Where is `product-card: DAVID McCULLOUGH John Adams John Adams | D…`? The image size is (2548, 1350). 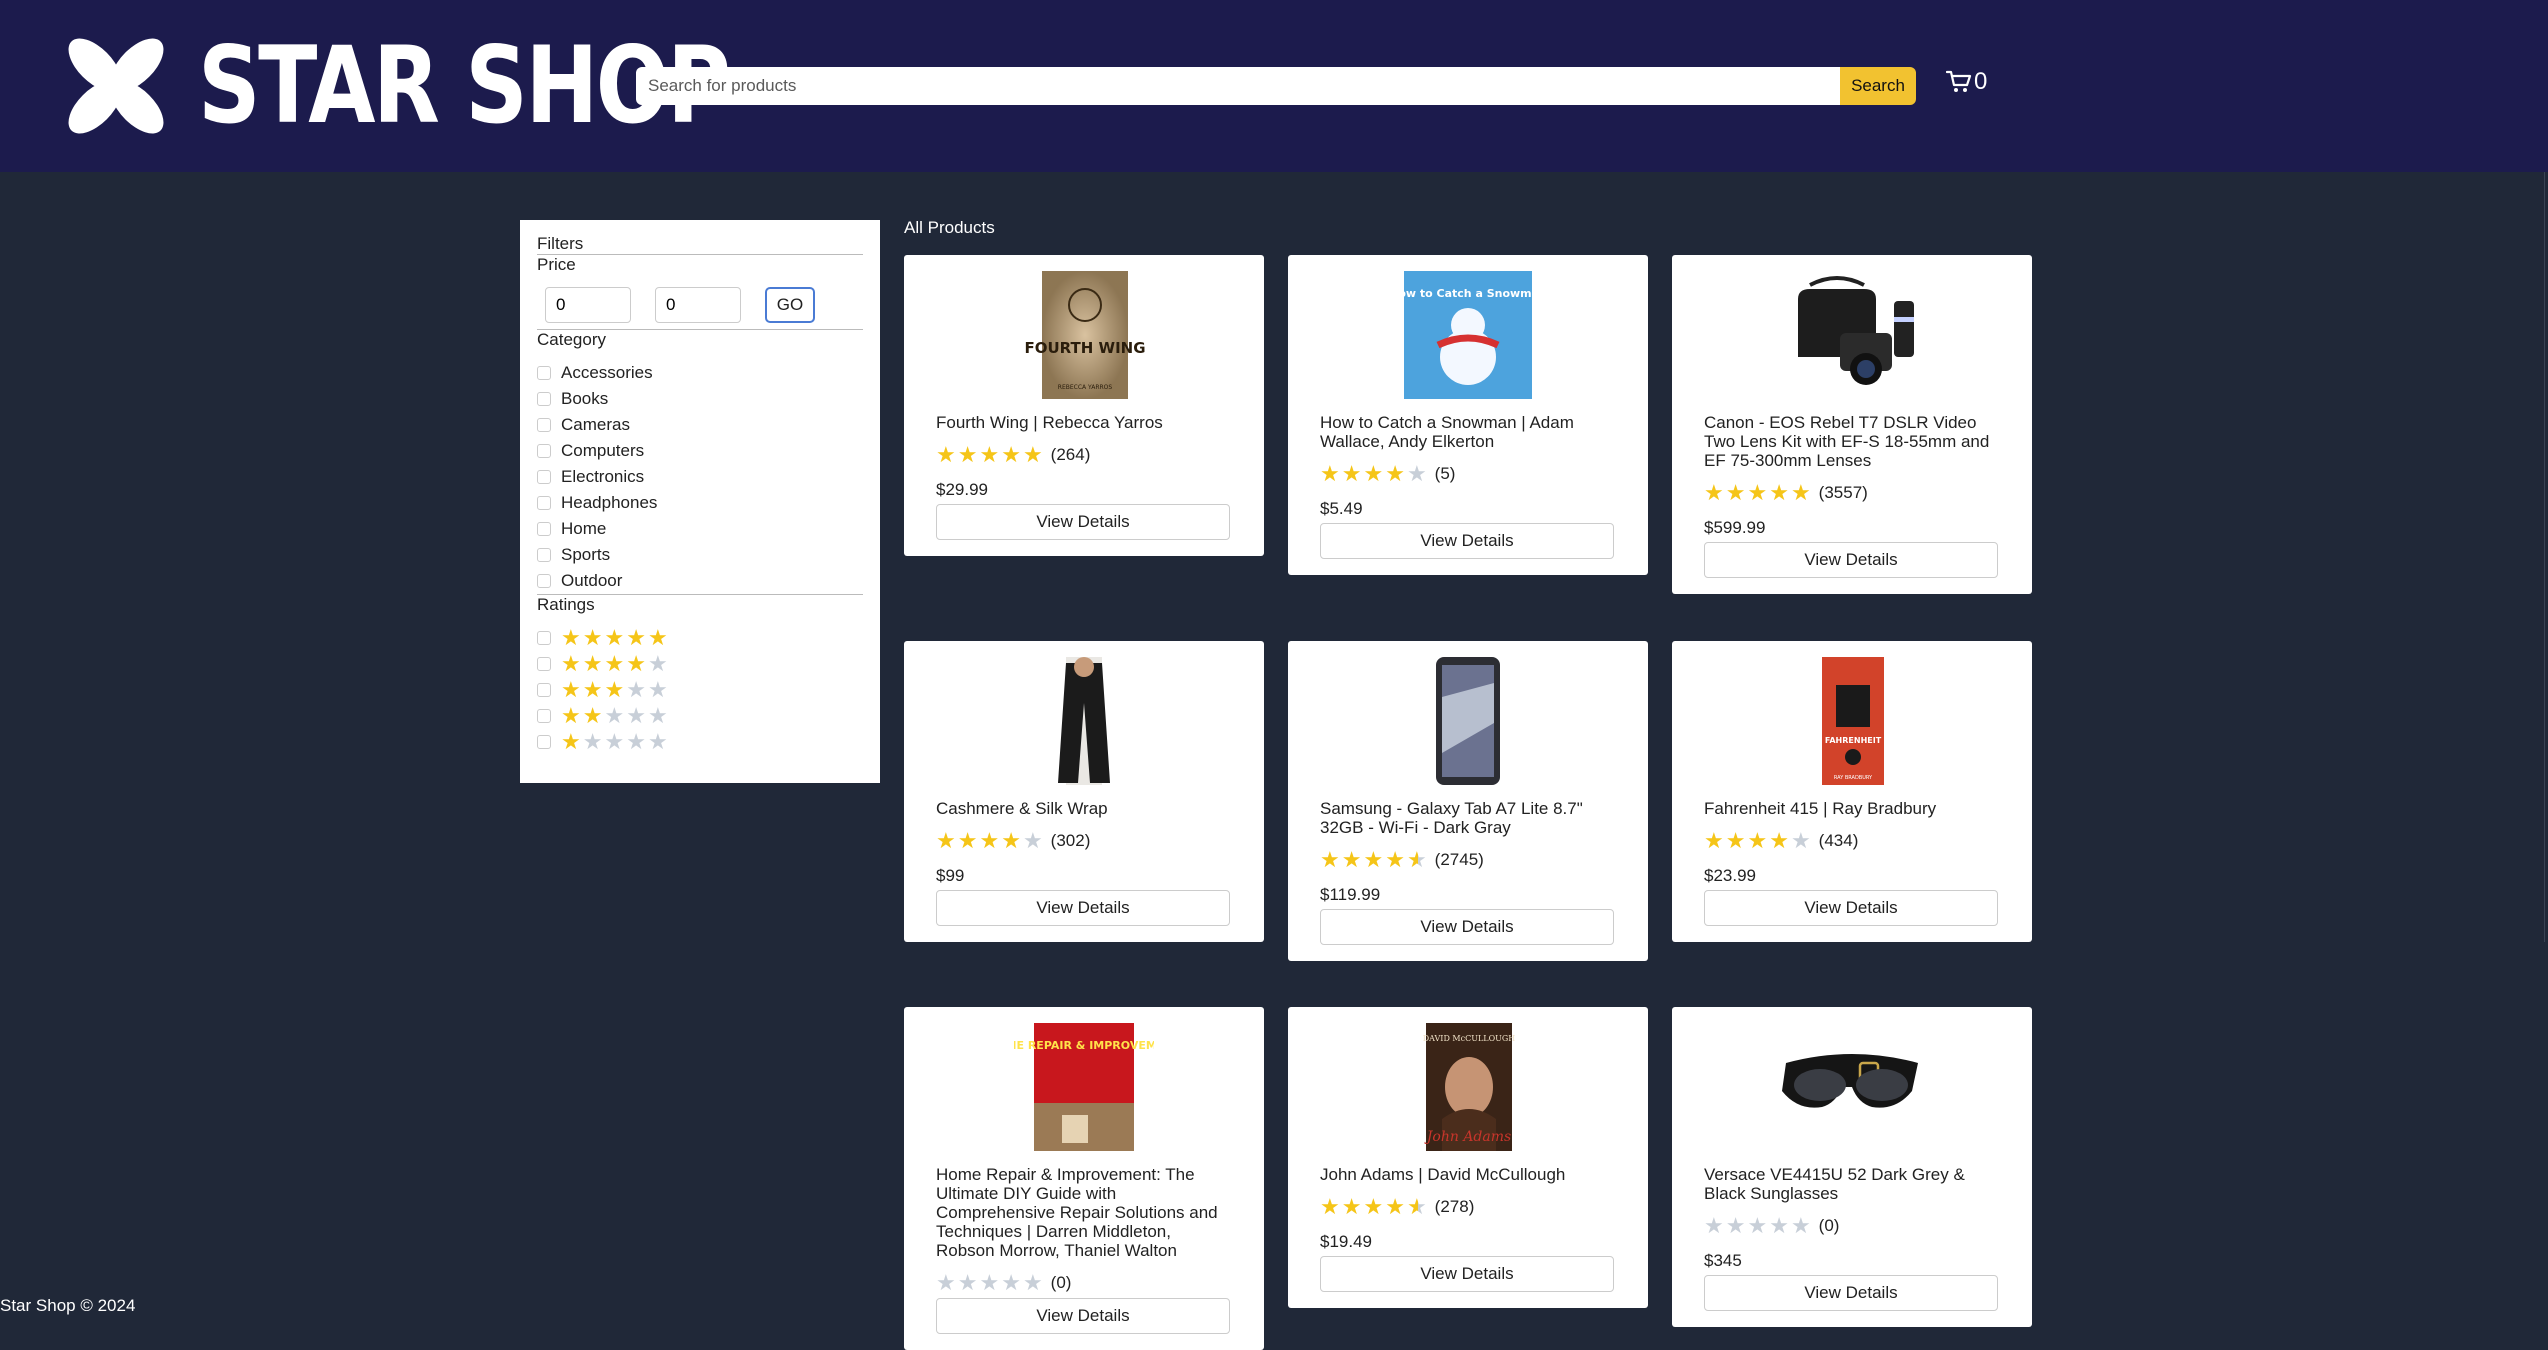 product-card: DAVID McCULLOUGH John Adams John Adams | D… is located at coordinates (1468, 1157).